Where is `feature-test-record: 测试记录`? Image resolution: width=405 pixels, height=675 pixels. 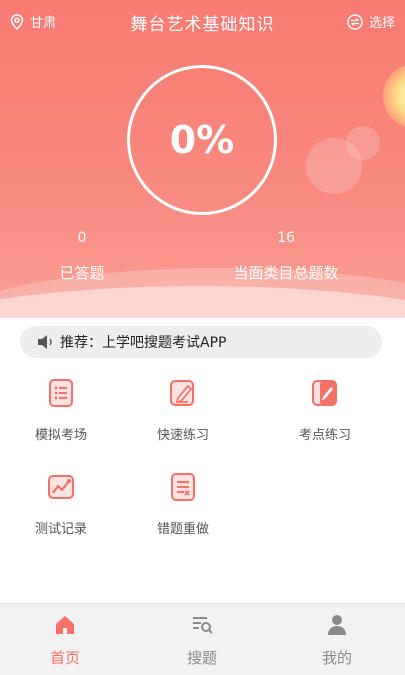
feature-test-record: 测试记录 is located at coordinates (61, 504).